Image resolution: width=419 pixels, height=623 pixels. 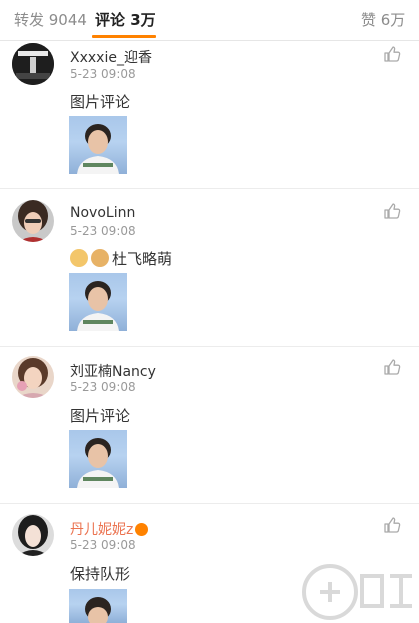 I want to click on comment-tab-bar: 转发 9044 评论 3万 赞 6万, so click(x=209, y=20).